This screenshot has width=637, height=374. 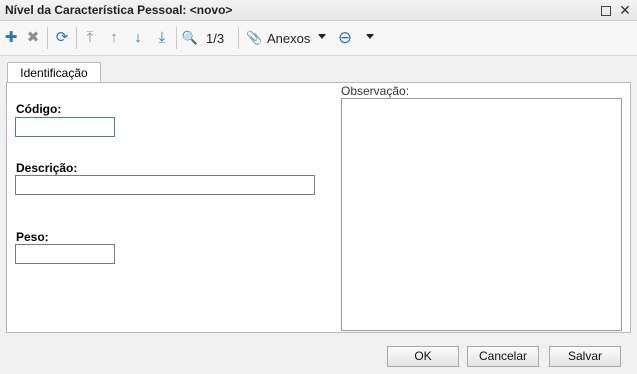 I want to click on close-button: ✕, so click(x=625, y=10).